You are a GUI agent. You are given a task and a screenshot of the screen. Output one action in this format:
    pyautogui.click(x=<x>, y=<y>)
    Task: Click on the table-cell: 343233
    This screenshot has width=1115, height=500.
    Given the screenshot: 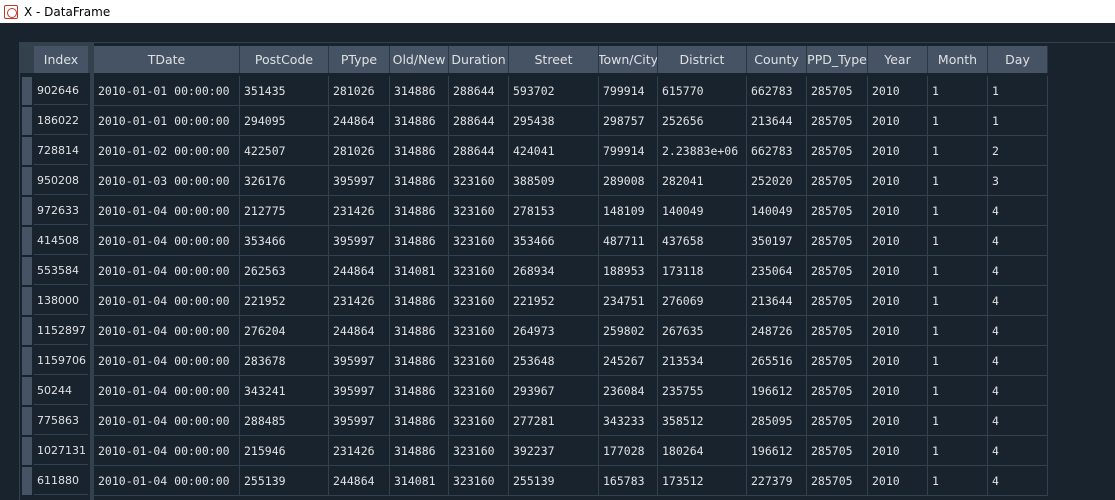 What is the action you would take?
    pyautogui.click(x=628, y=421)
    